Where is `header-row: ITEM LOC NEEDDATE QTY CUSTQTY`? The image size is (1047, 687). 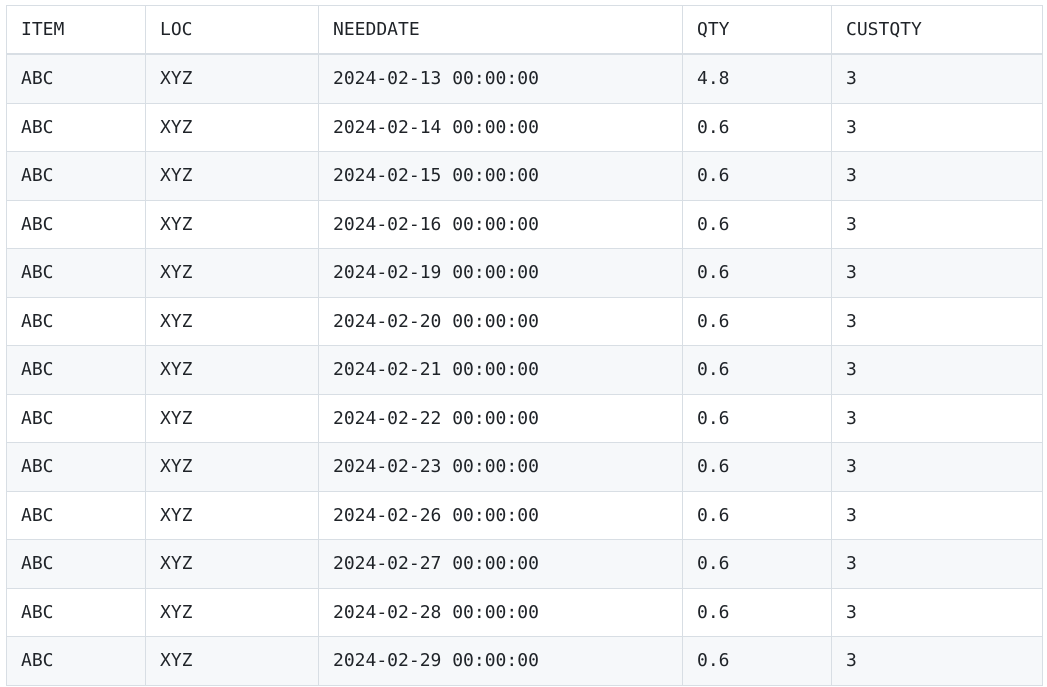 header-row: ITEM LOC NEEDDATE QTY CUSTQTY is located at coordinates (524, 30).